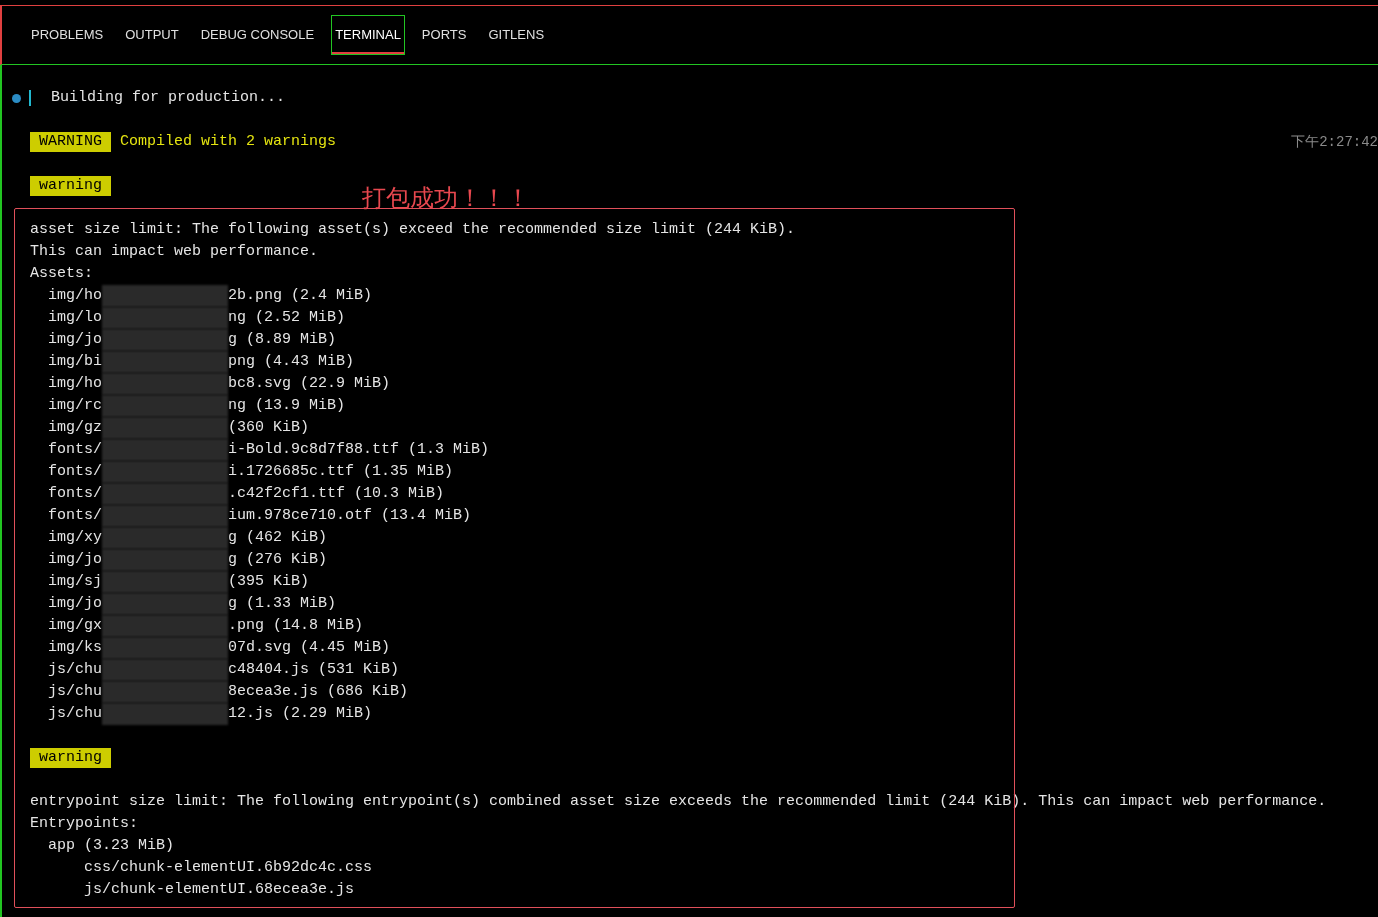  Describe the element at coordinates (75, 317) in the screenshot. I see `terminal-line: img/lo` at that location.